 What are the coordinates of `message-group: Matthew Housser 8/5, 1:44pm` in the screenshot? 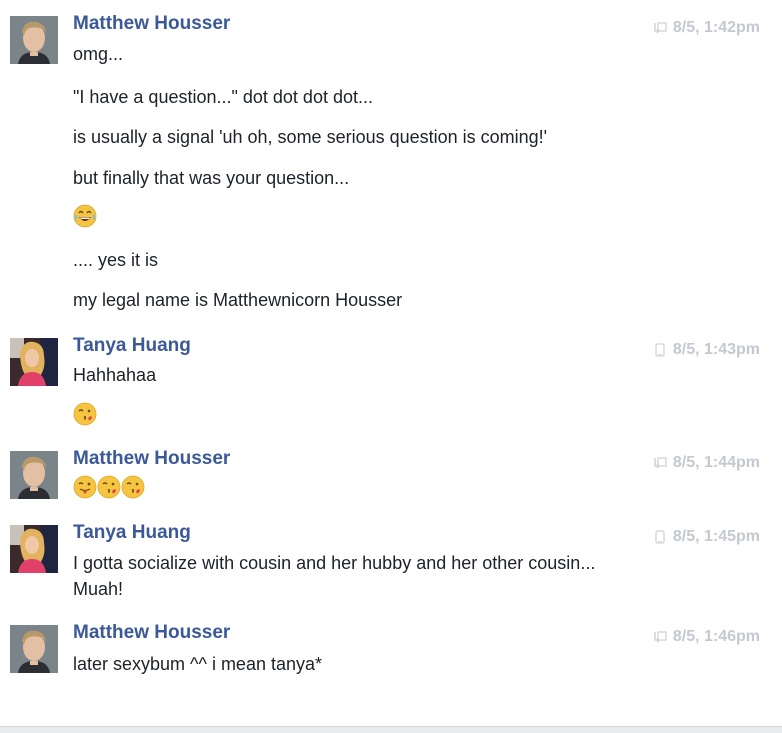 It's located at (391, 471).